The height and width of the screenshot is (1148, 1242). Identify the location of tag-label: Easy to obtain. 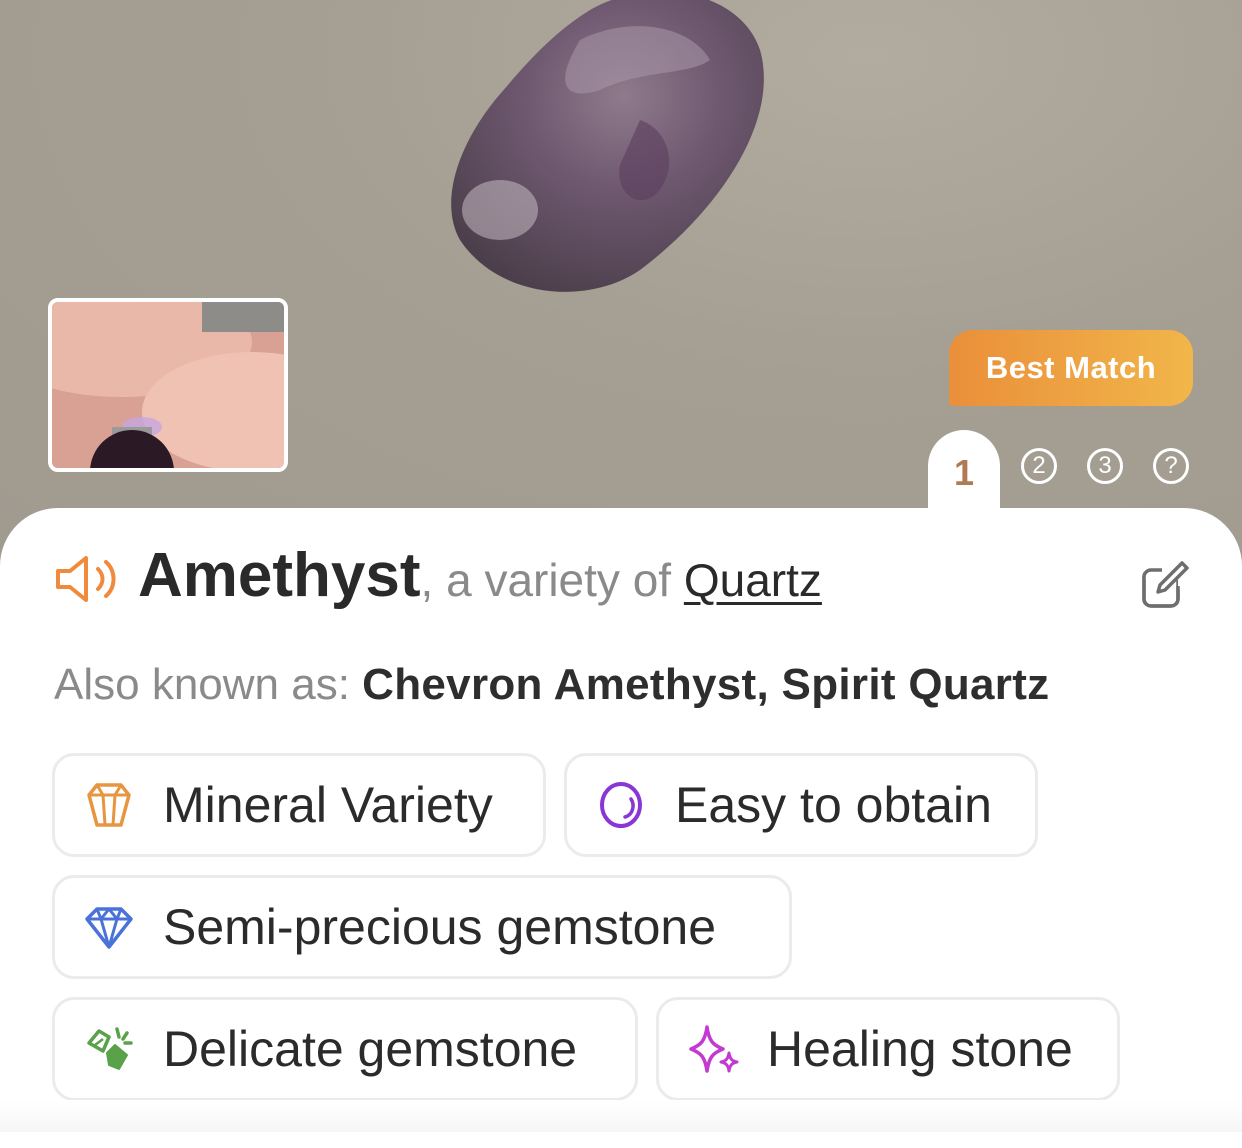
(833, 805).